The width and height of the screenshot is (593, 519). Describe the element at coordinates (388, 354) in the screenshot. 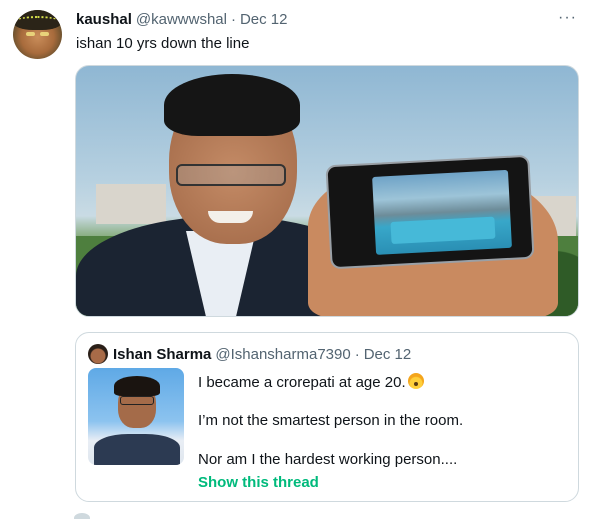

I see `quoted-tweet-date: Dec 12` at that location.